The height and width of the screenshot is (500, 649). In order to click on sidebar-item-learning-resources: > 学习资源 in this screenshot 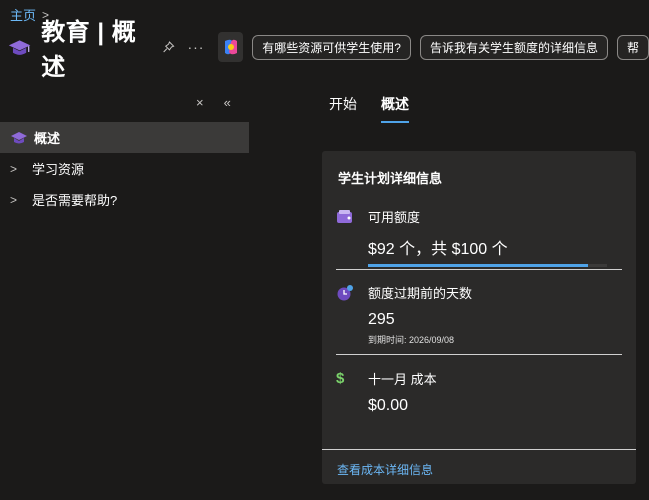, I will do `click(124, 168)`.